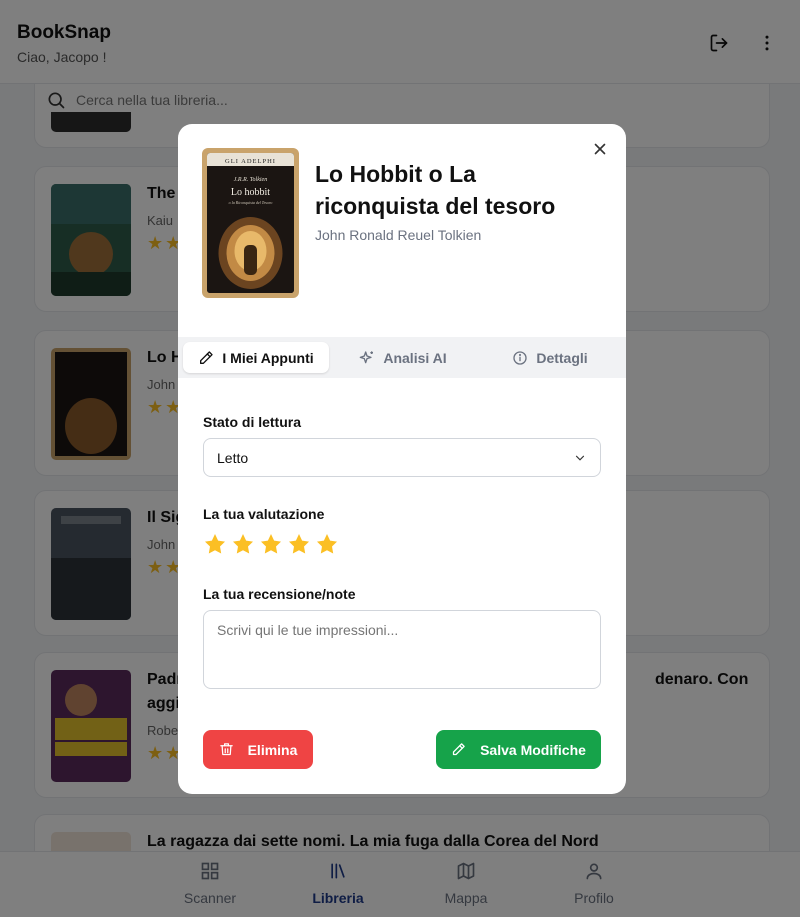 The image size is (800, 917). Describe the element at coordinates (233, 457) in the screenshot. I see `reading-status-value: Letto` at that location.